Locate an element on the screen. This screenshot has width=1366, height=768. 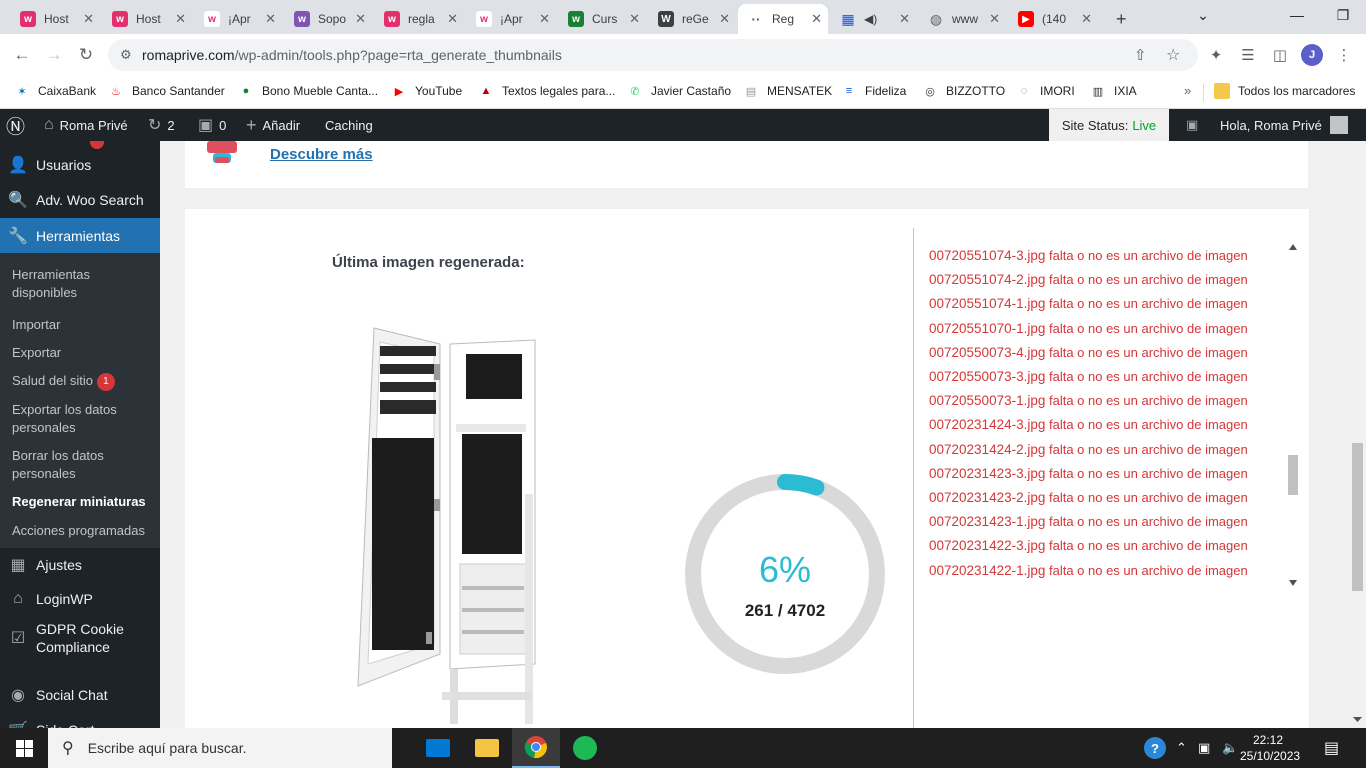
page-scrollbar is located at coordinates (1357, 434).